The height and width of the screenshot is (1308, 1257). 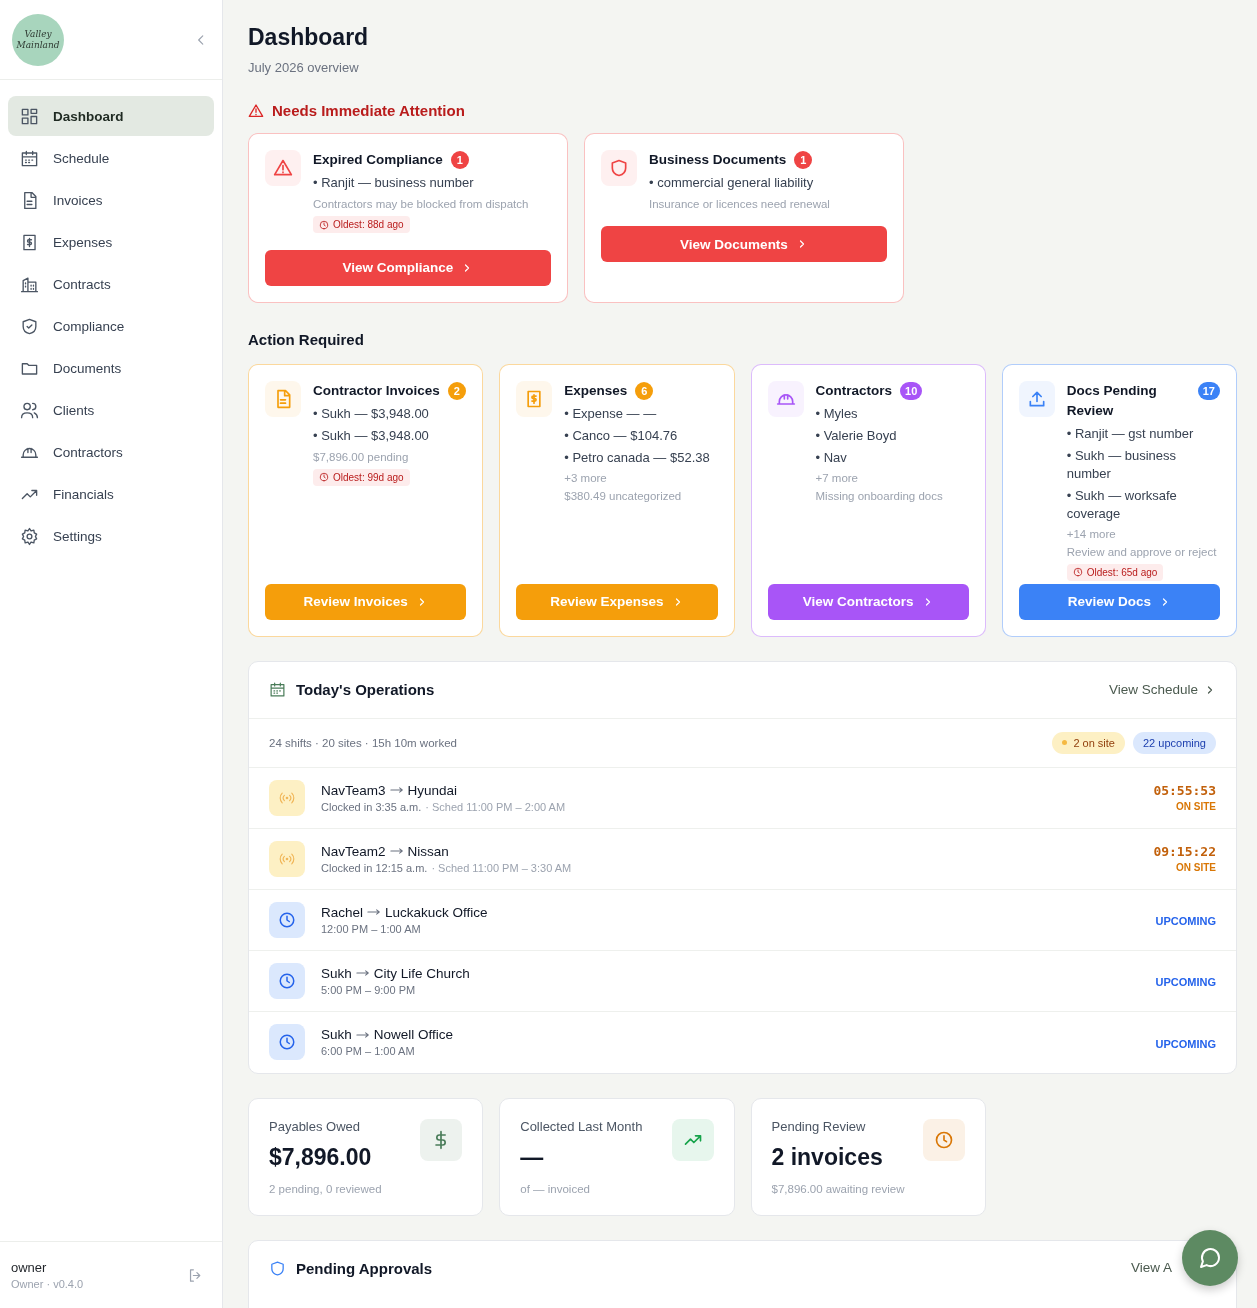 I want to click on card-note: Insurance or licences need renewal, so click(x=740, y=204).